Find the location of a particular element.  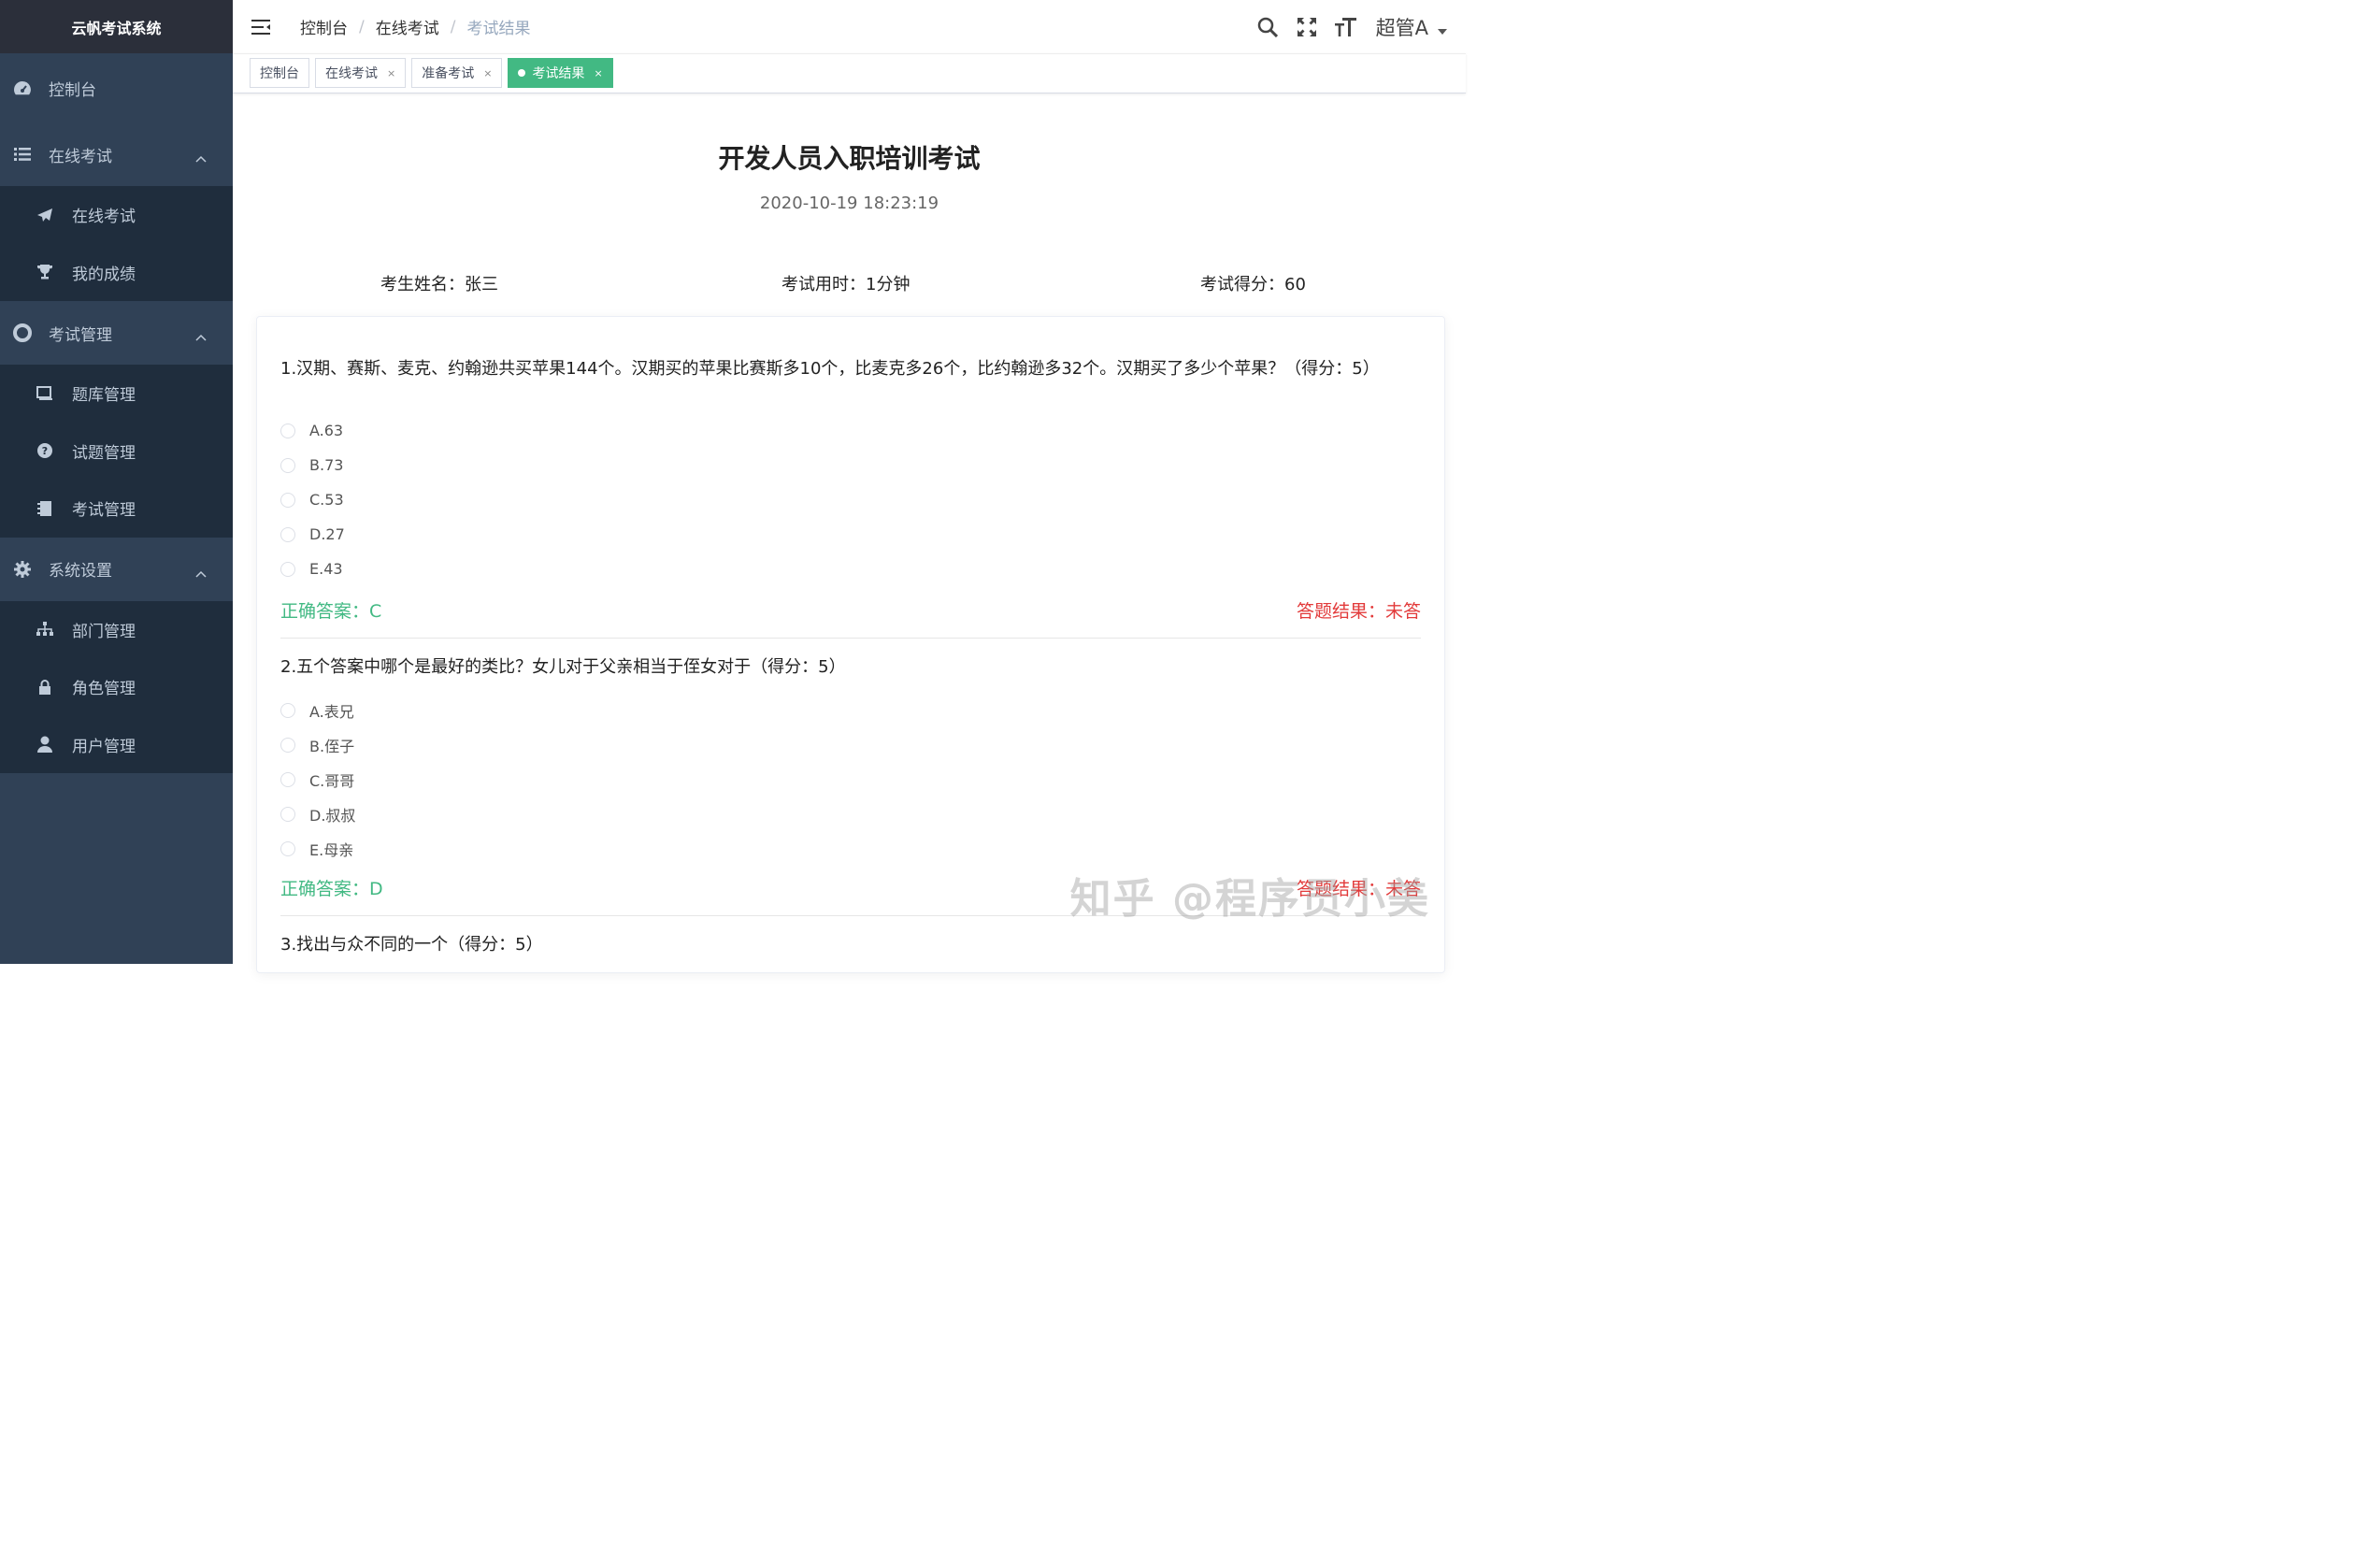

option: D.27 is located at coordinates (312, 534).